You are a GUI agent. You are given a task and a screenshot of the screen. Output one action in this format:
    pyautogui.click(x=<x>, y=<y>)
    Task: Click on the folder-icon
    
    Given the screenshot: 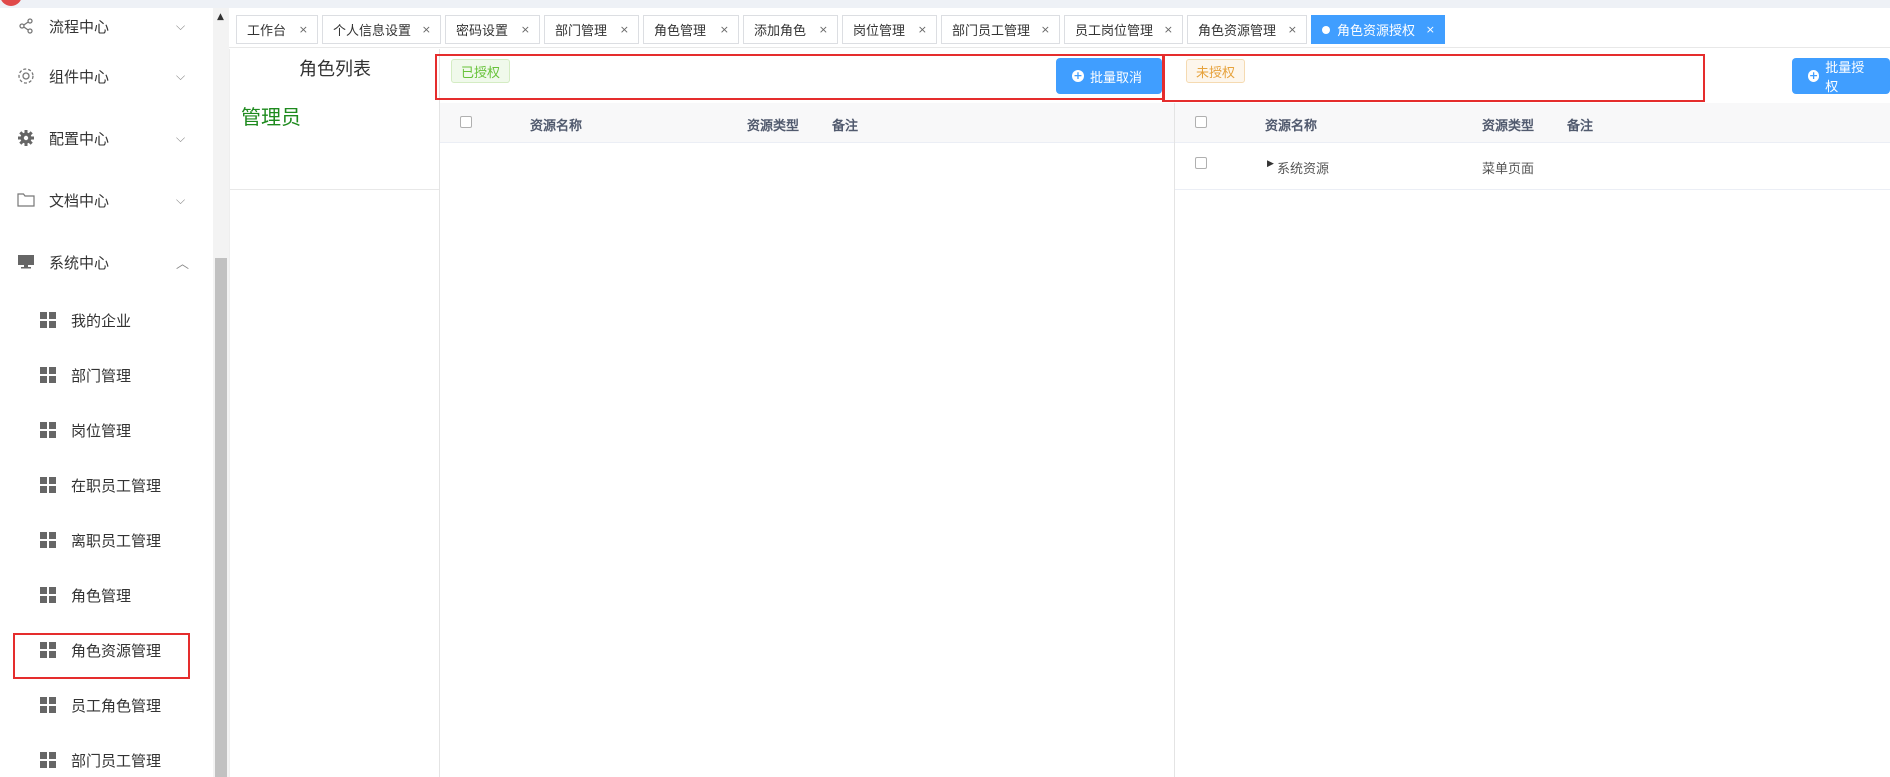 What is the action you would take?
    pyautogui.click(x=26, y=200)
    